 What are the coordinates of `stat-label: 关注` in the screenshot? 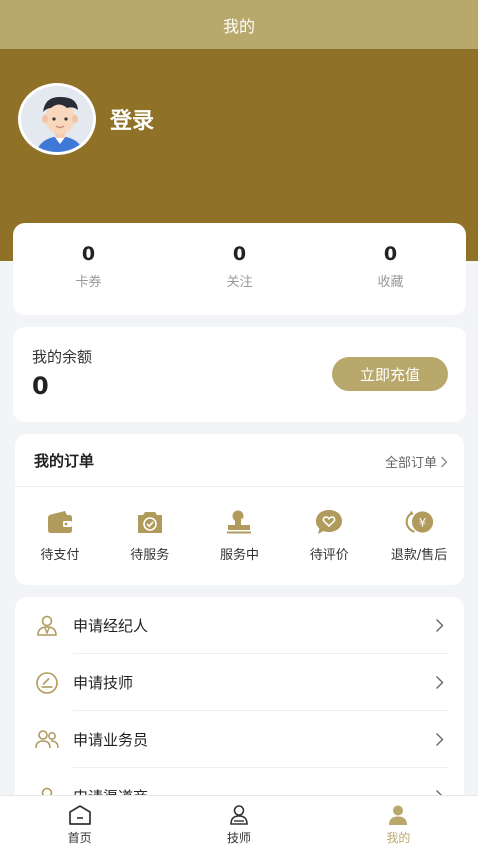 It's located at (239, 282).